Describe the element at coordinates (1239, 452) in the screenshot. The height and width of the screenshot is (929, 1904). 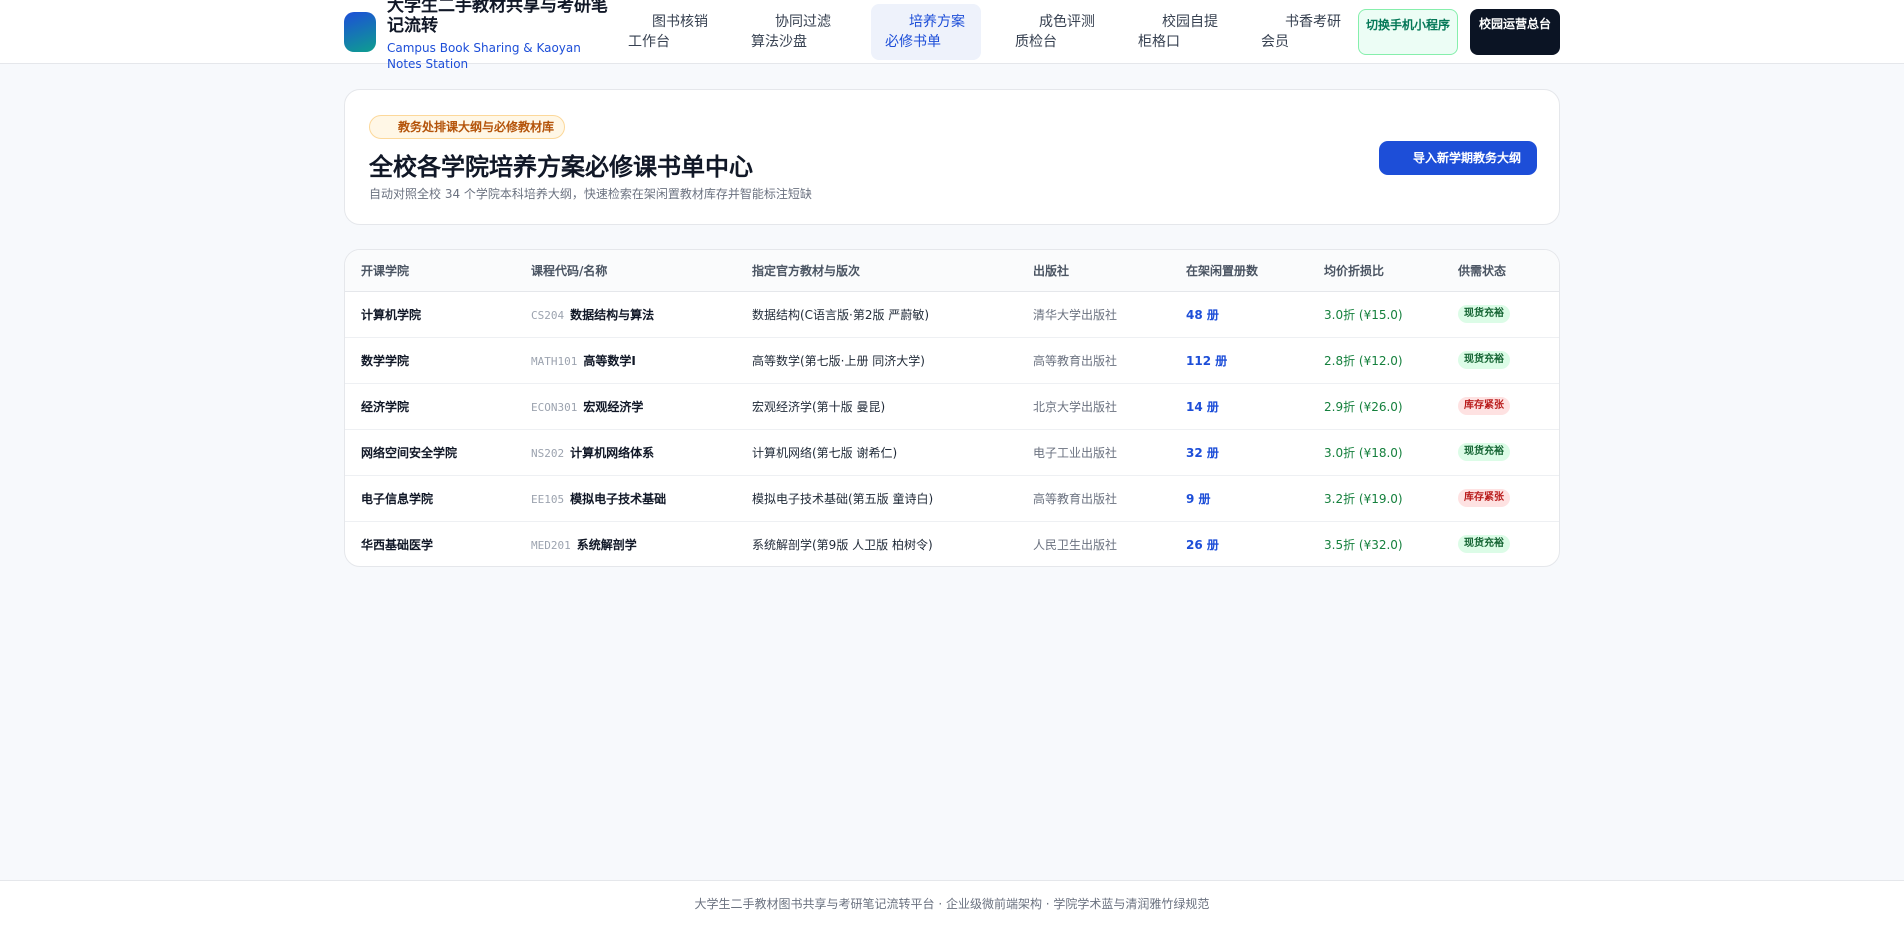
I see `cell-stock: 32 册` at that location.